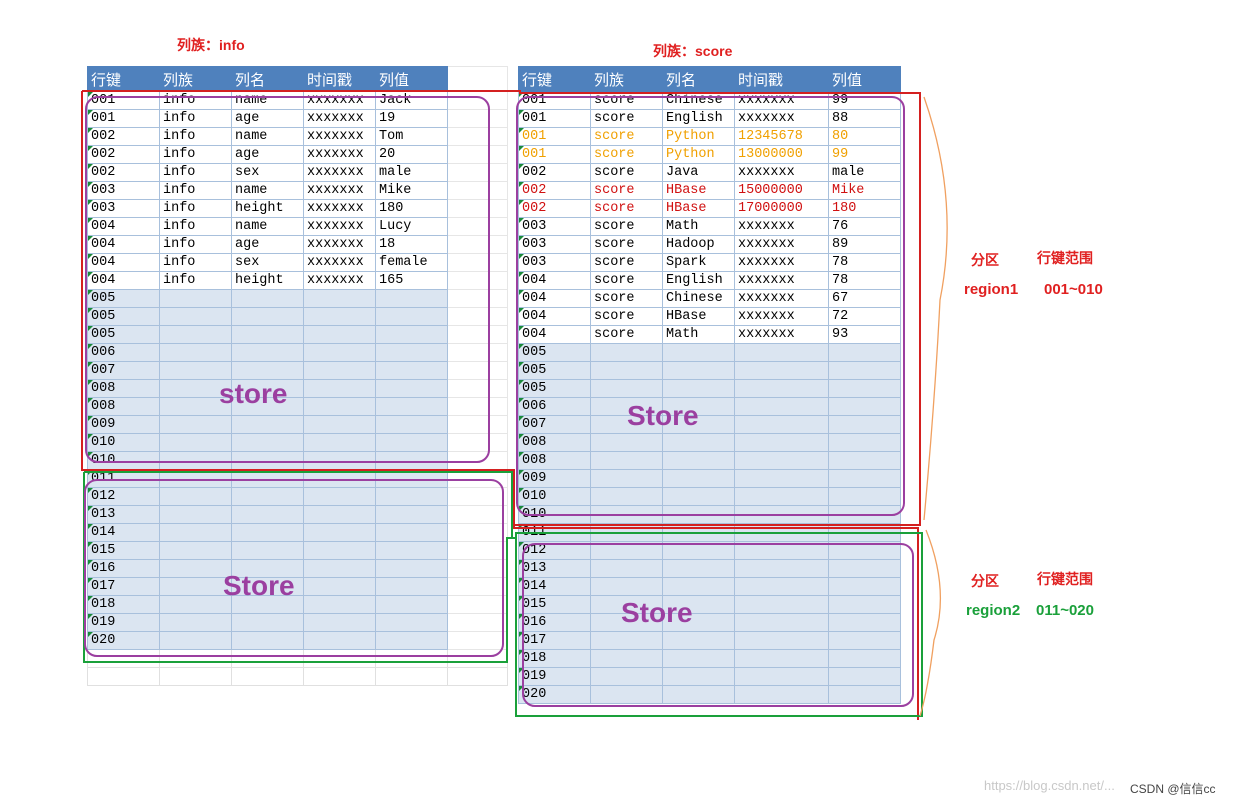 This screenshot has width=1240, height=802. Describe the element at coordinates (985, 581) in the screenshot. I see `region2-partition-label: 分区` at that location.